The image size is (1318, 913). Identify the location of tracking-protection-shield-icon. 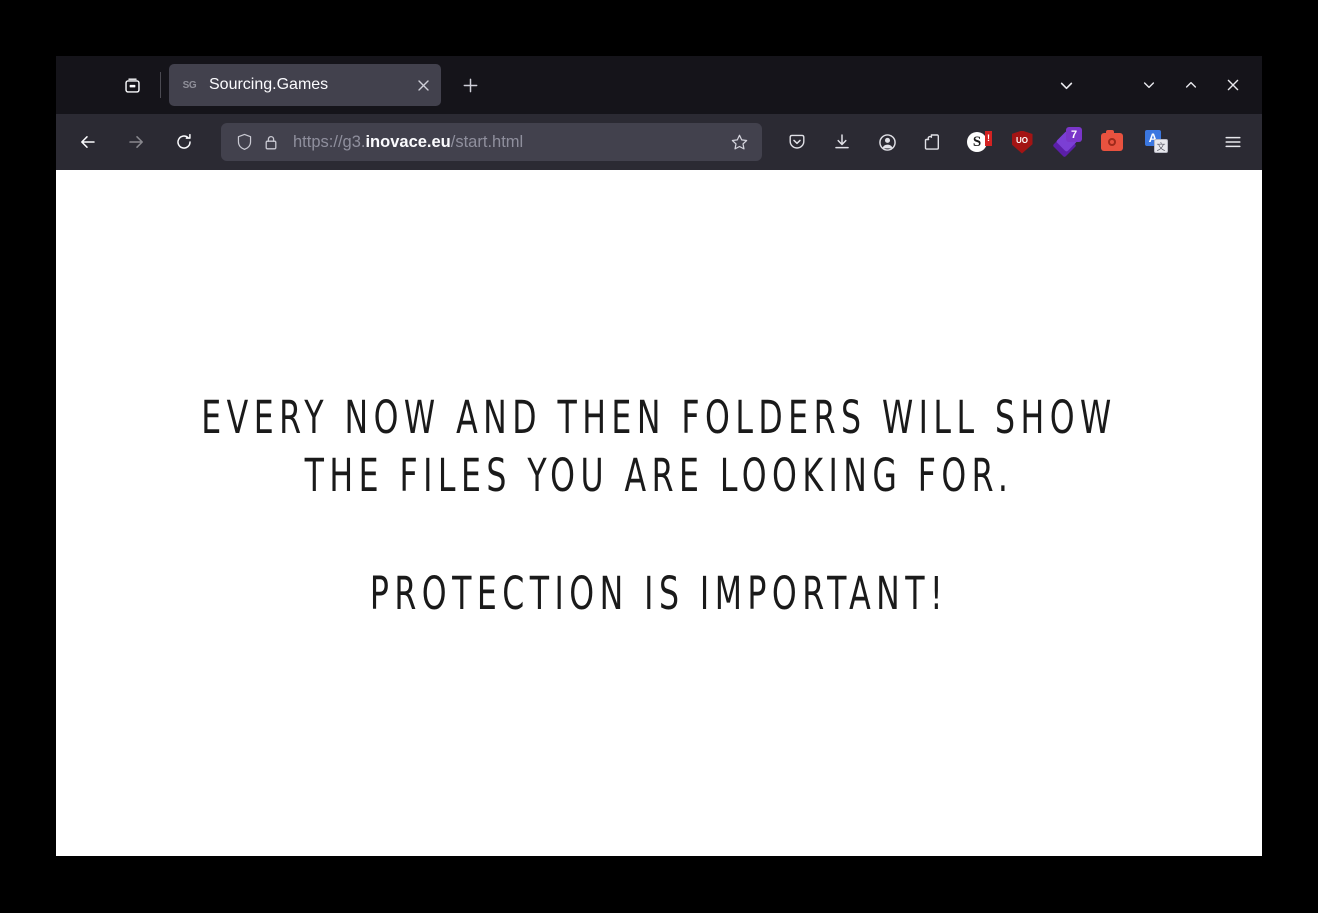
(244, 142).